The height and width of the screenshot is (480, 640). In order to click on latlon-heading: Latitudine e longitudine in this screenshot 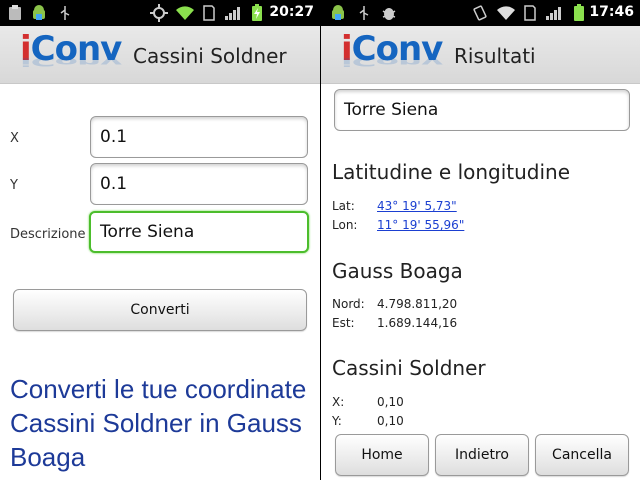, I will do `click(451, 172)`.